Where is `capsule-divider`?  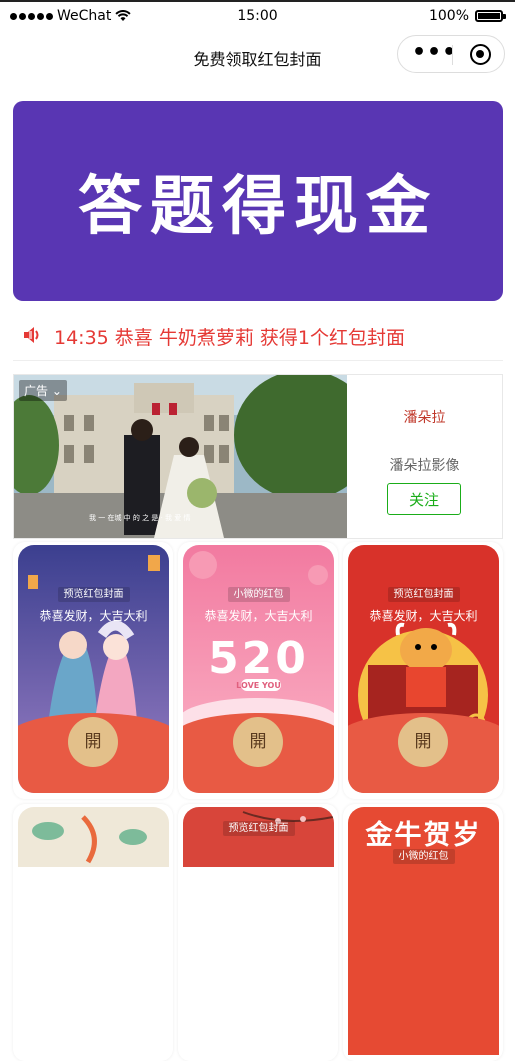
capsule-divider is located at coordinates (452, 55).